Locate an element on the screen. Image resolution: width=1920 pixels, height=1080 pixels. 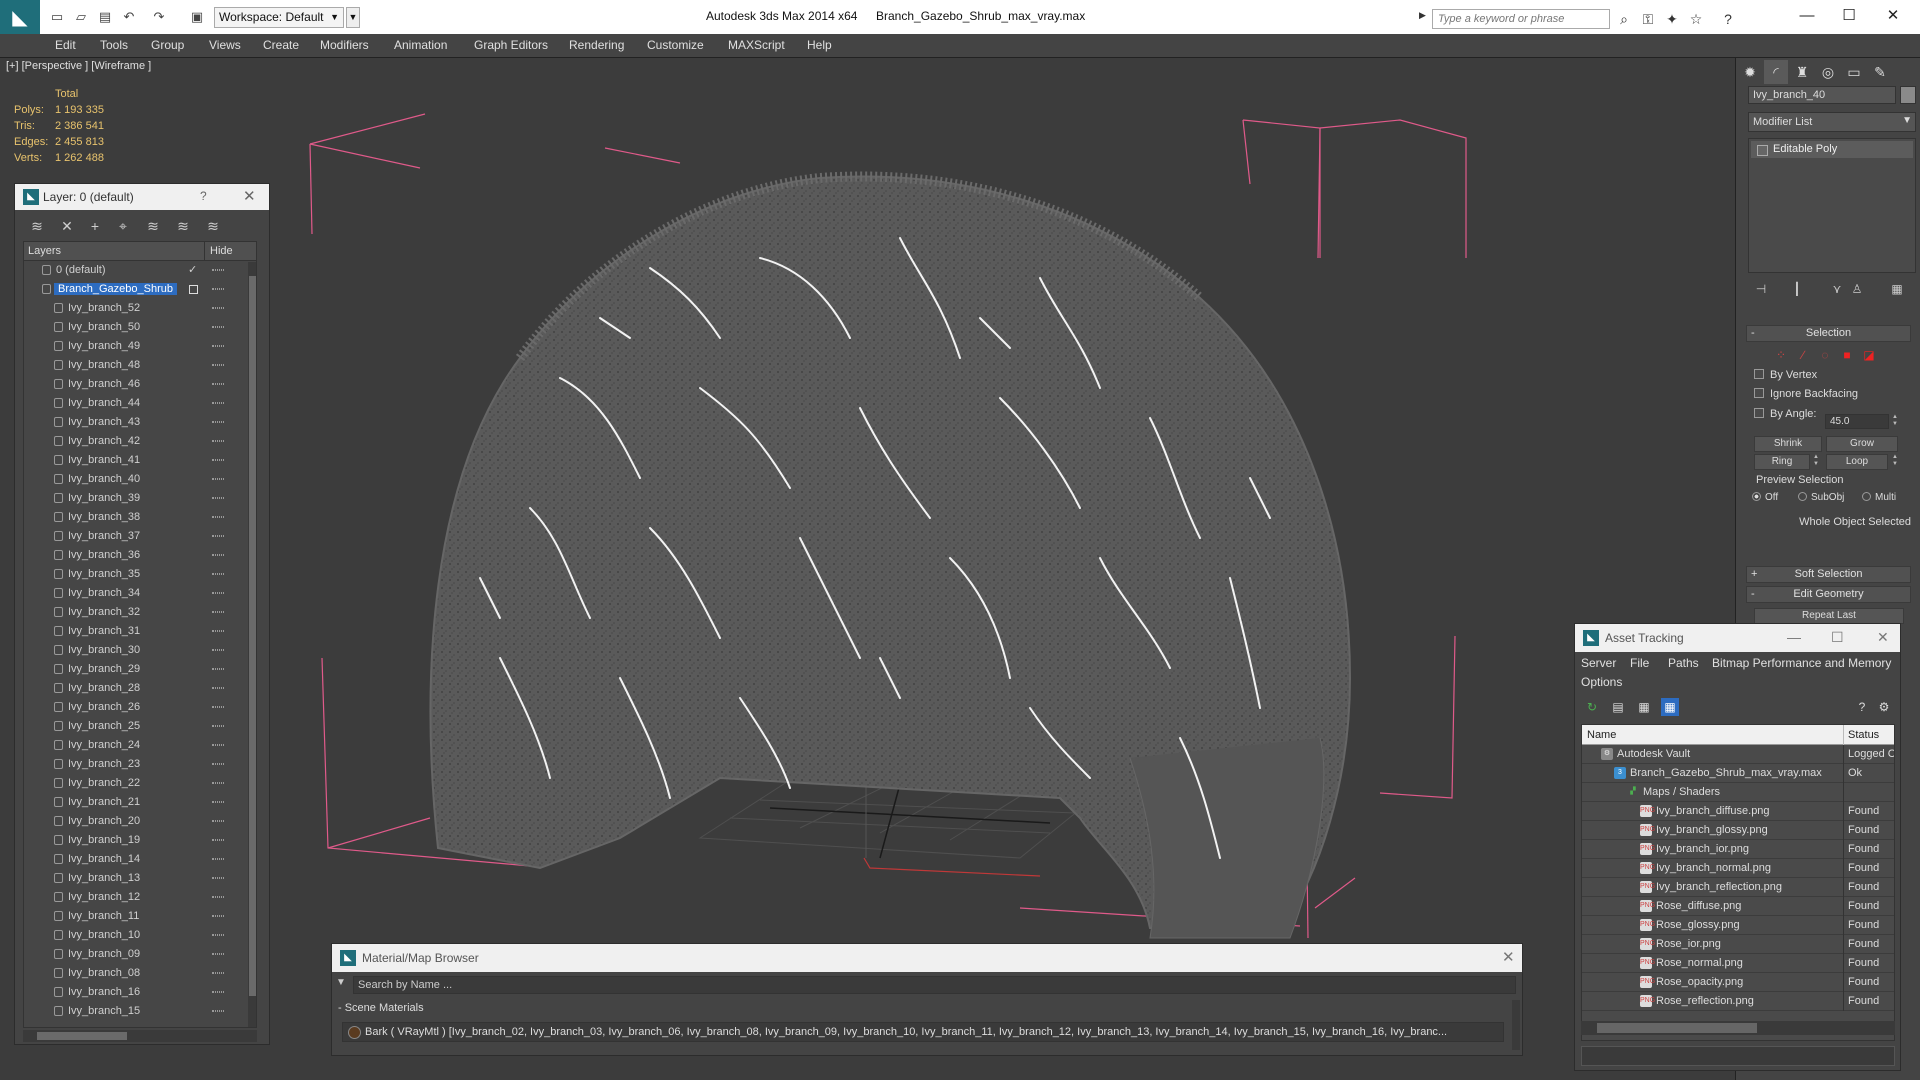
new-file-icon: ▭ is located at coordinates (57, 17).